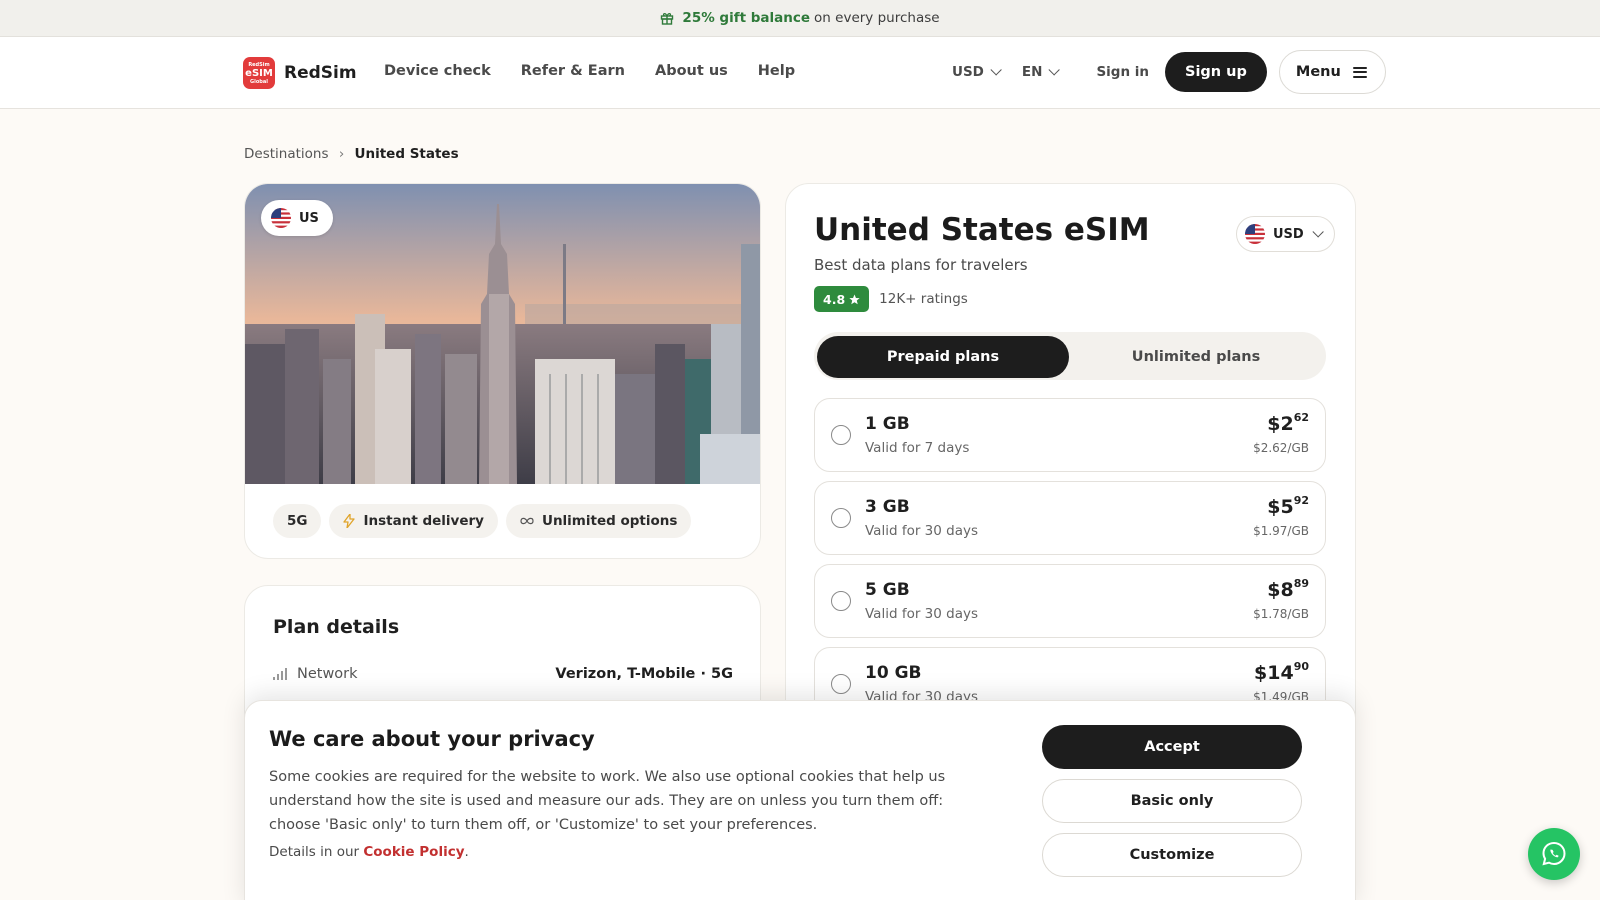 This screenshot has width=1600, height=900. Describe the element at coordinates (922, 614) in the screenshot. I see `plan-validity: Valid for 30 days` at that location.